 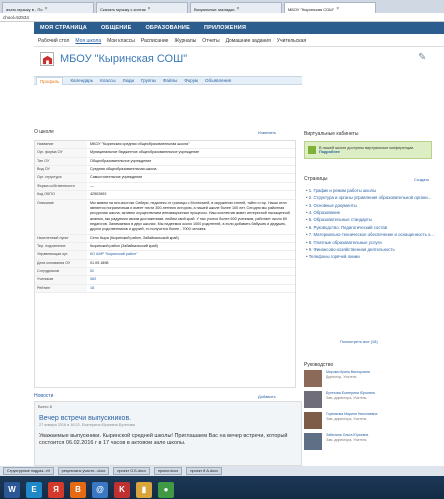 I want to click on subnav-journals: Журналы, so click(x=185, y=41).